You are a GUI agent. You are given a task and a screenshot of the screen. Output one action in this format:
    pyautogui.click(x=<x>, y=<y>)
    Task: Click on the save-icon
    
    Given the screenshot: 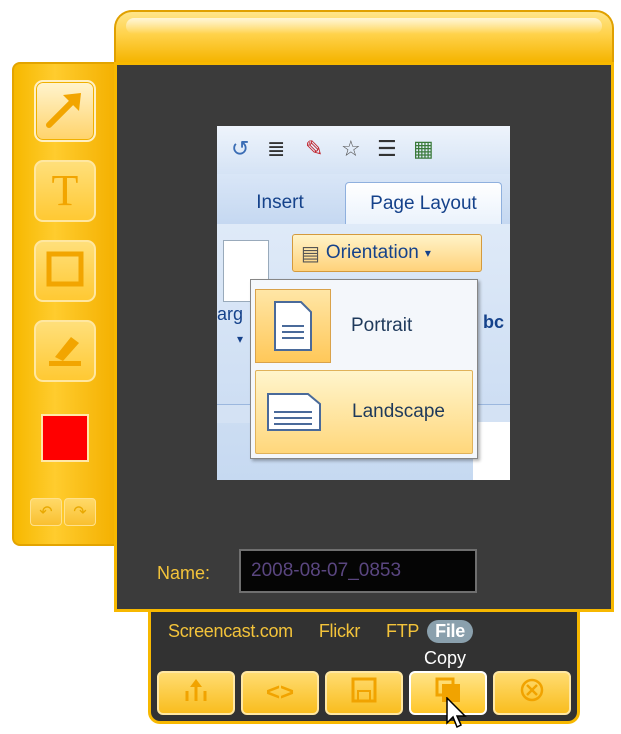 What is the action you would take?
    pyautogui.click(x=364, y=693)
    